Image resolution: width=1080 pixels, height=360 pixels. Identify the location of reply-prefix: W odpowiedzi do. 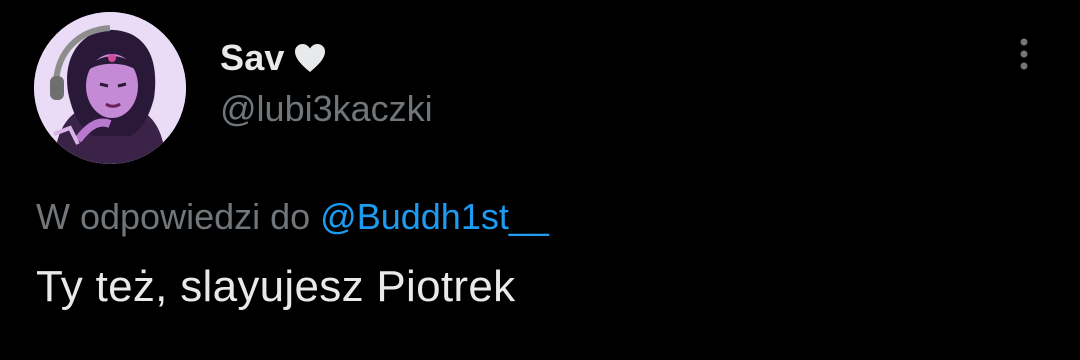
(173, 216).